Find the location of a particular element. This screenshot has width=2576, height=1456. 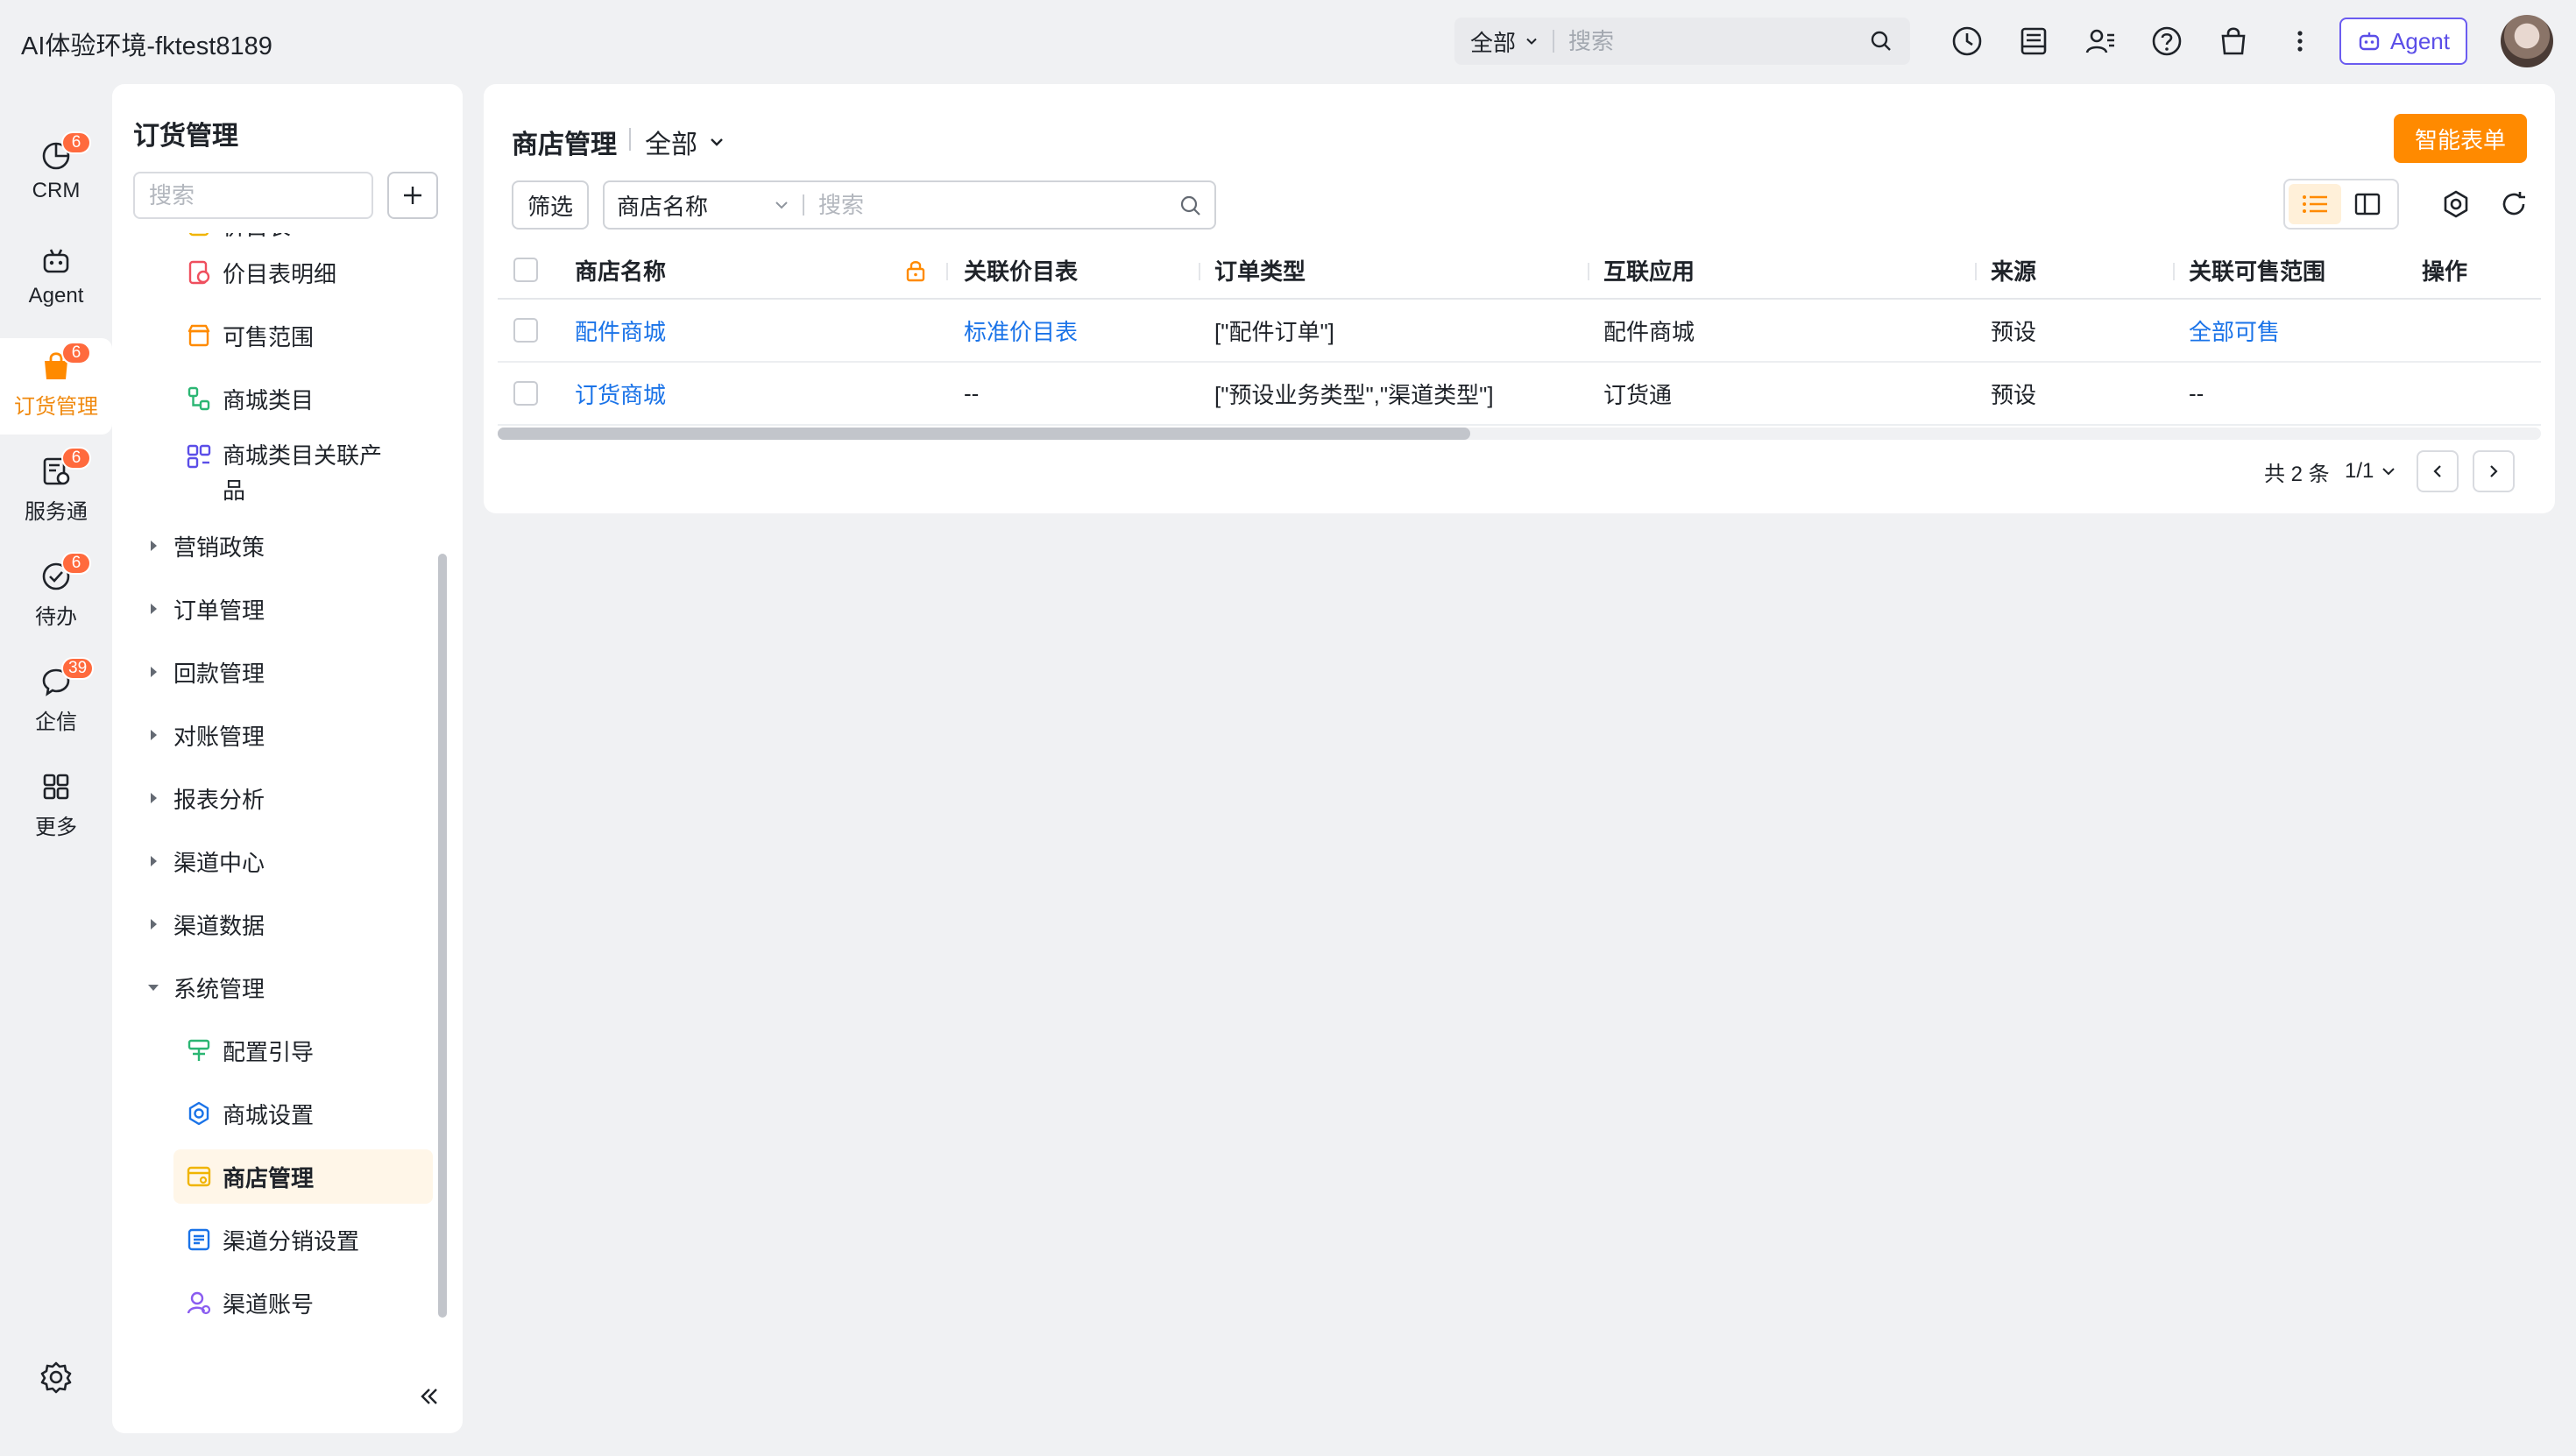

double-chevron-left-icon is located at coordinates (429, 1396).